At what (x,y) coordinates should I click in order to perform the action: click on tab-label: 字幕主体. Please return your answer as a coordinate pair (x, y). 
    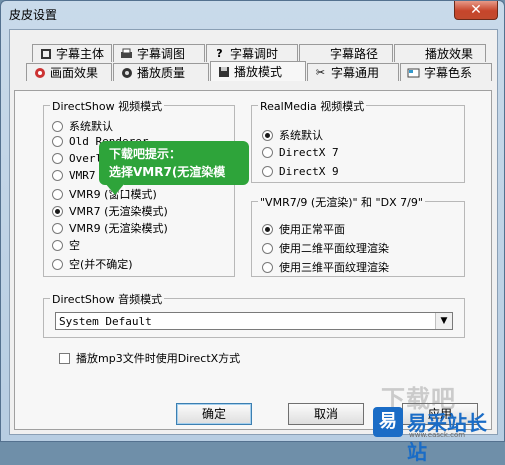
    Looking at the image, I should click on (80, 54).